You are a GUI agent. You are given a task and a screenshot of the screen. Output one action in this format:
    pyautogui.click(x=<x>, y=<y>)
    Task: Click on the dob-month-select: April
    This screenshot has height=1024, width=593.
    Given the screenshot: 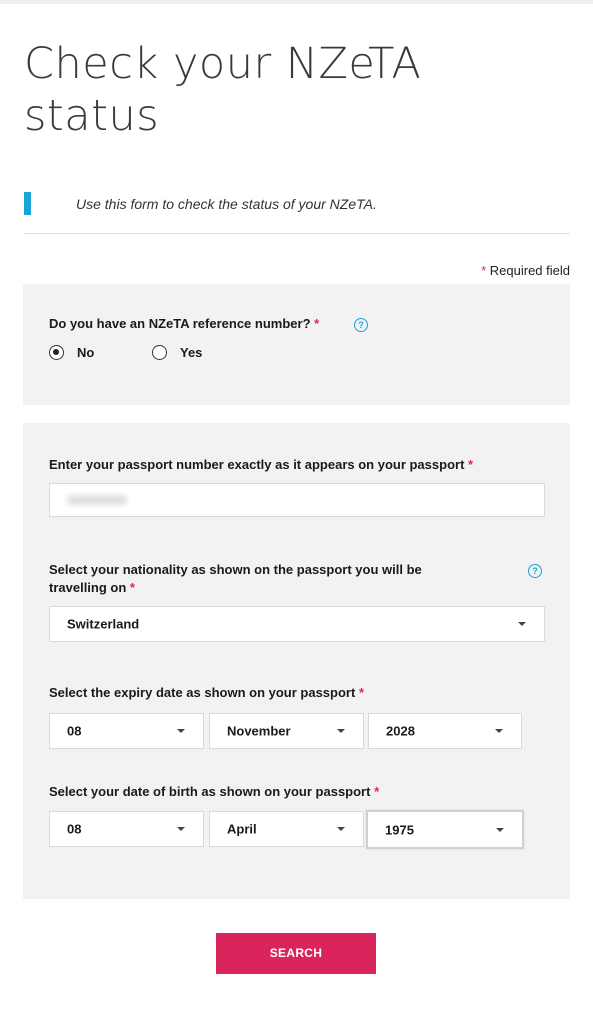 What is the action you would take?
    pyautogui.click(x=286, y=829)
    